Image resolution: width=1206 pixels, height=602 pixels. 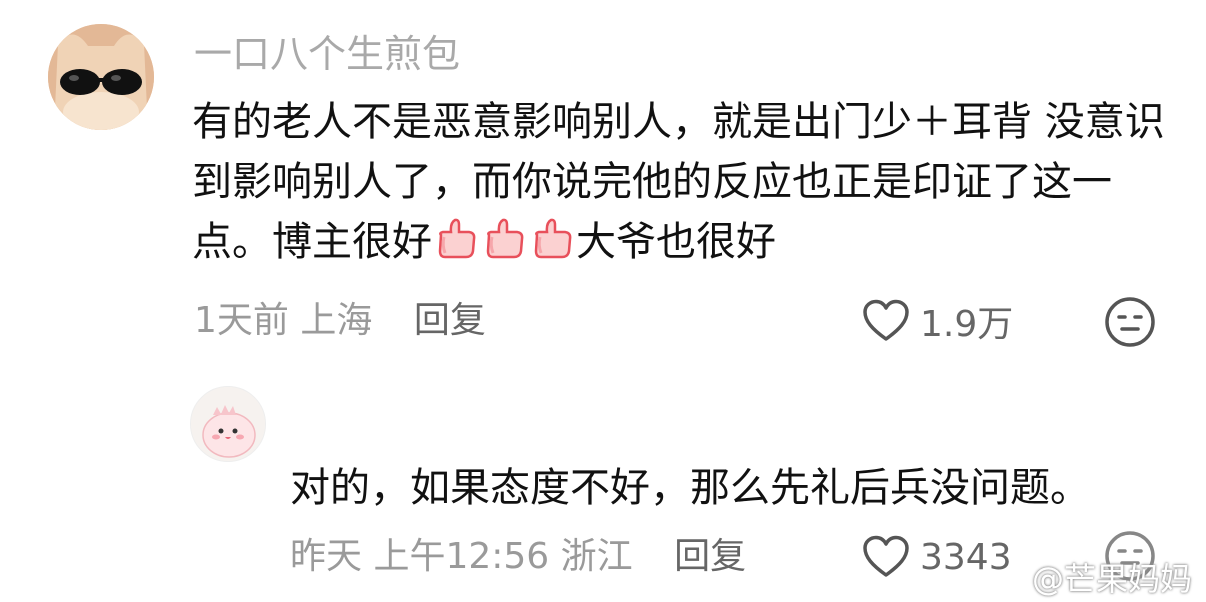 What do you see at coordinates (596, 556) in the screenshot?
I see `reply-location: 浙江` at bounding box center [596, 556].